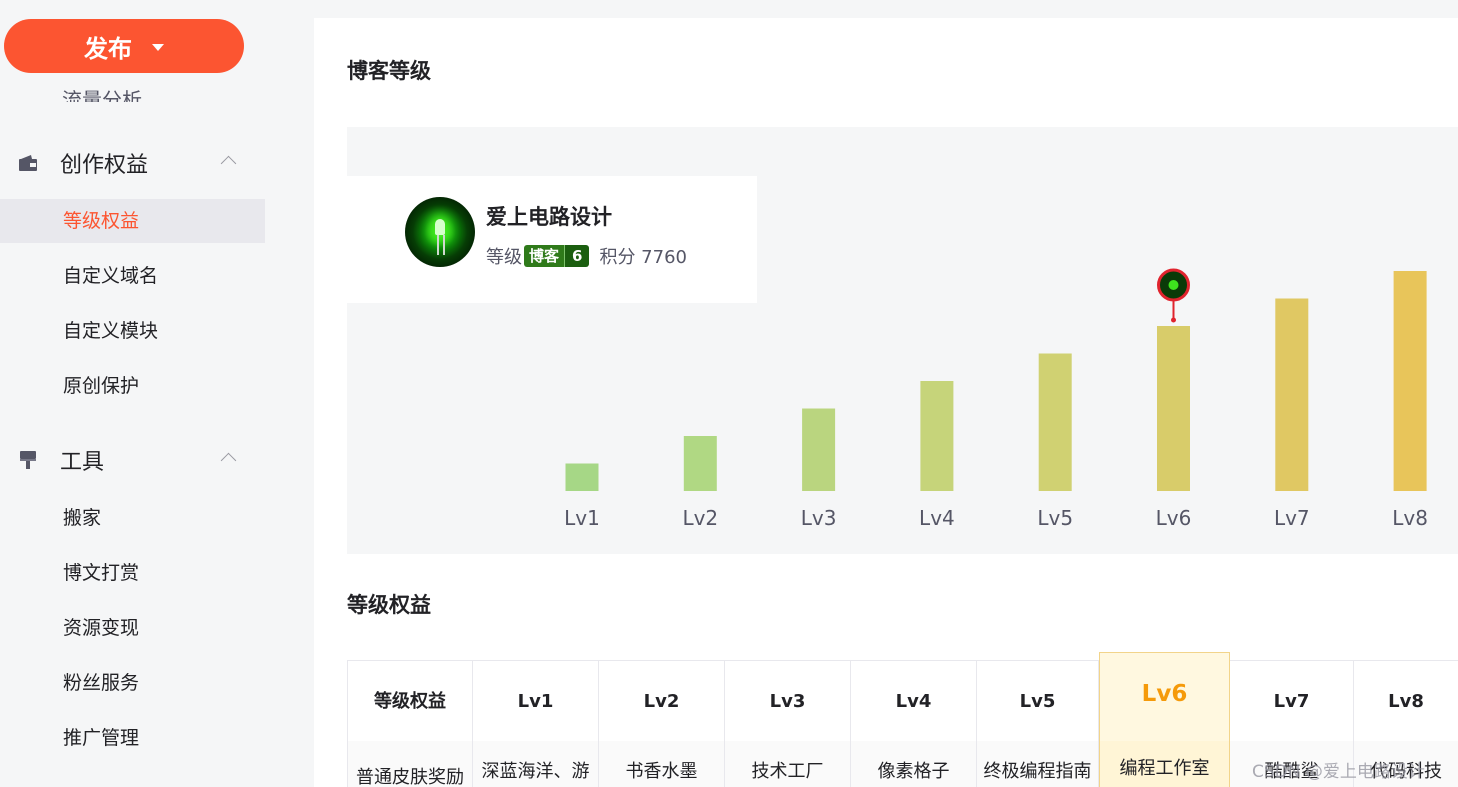  I want to click on table-header: 等级权益, so click(410, 700).